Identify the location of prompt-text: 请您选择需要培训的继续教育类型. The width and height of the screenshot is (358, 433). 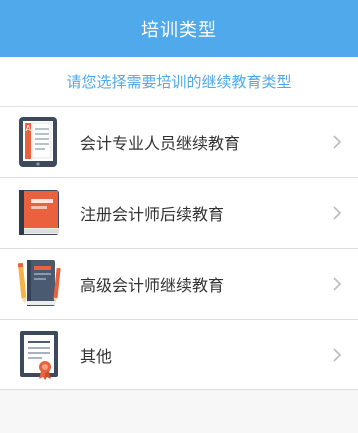
(179, 82).